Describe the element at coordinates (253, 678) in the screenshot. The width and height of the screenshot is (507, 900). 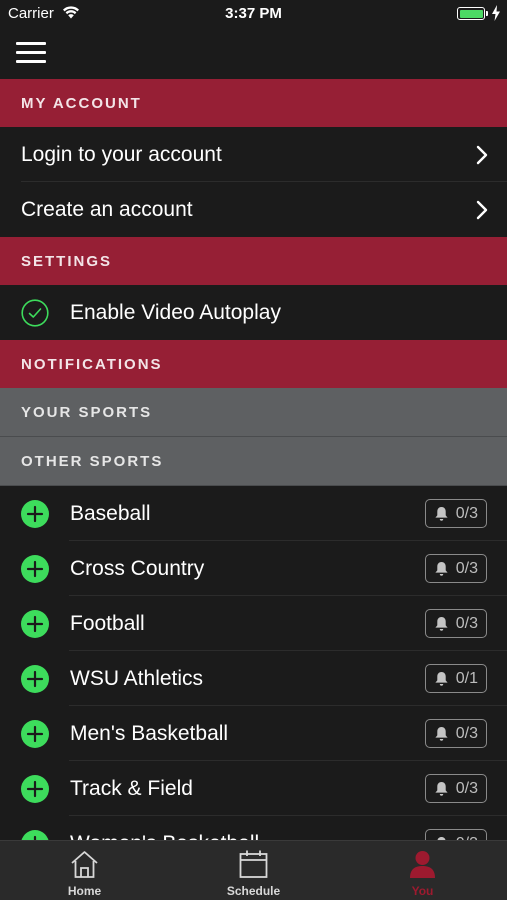
I see `sport-row: WSU Athletics 0/1` at that location.